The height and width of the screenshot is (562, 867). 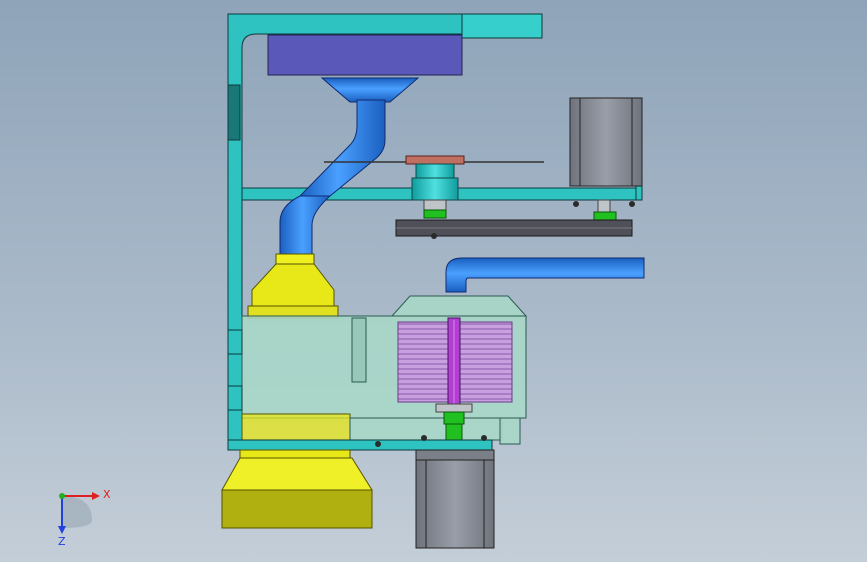 I want to click on hopper-neck, so click(x=295, y=454).